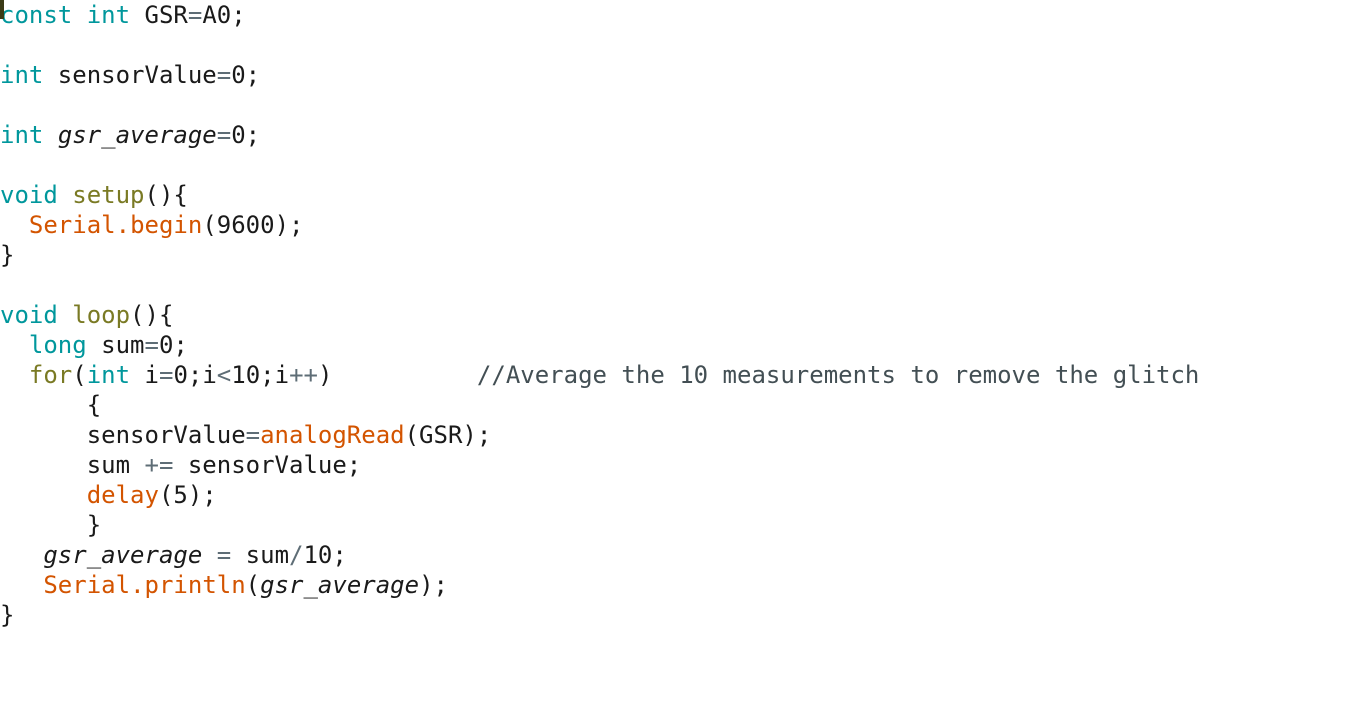 Image resolution: width=1368 pixels, height=704 pixels. What do you see at coordinates (684, 135) in the screenshot?
I see `code-line: int gsr_average=0;` at bounding box center [684, 135].